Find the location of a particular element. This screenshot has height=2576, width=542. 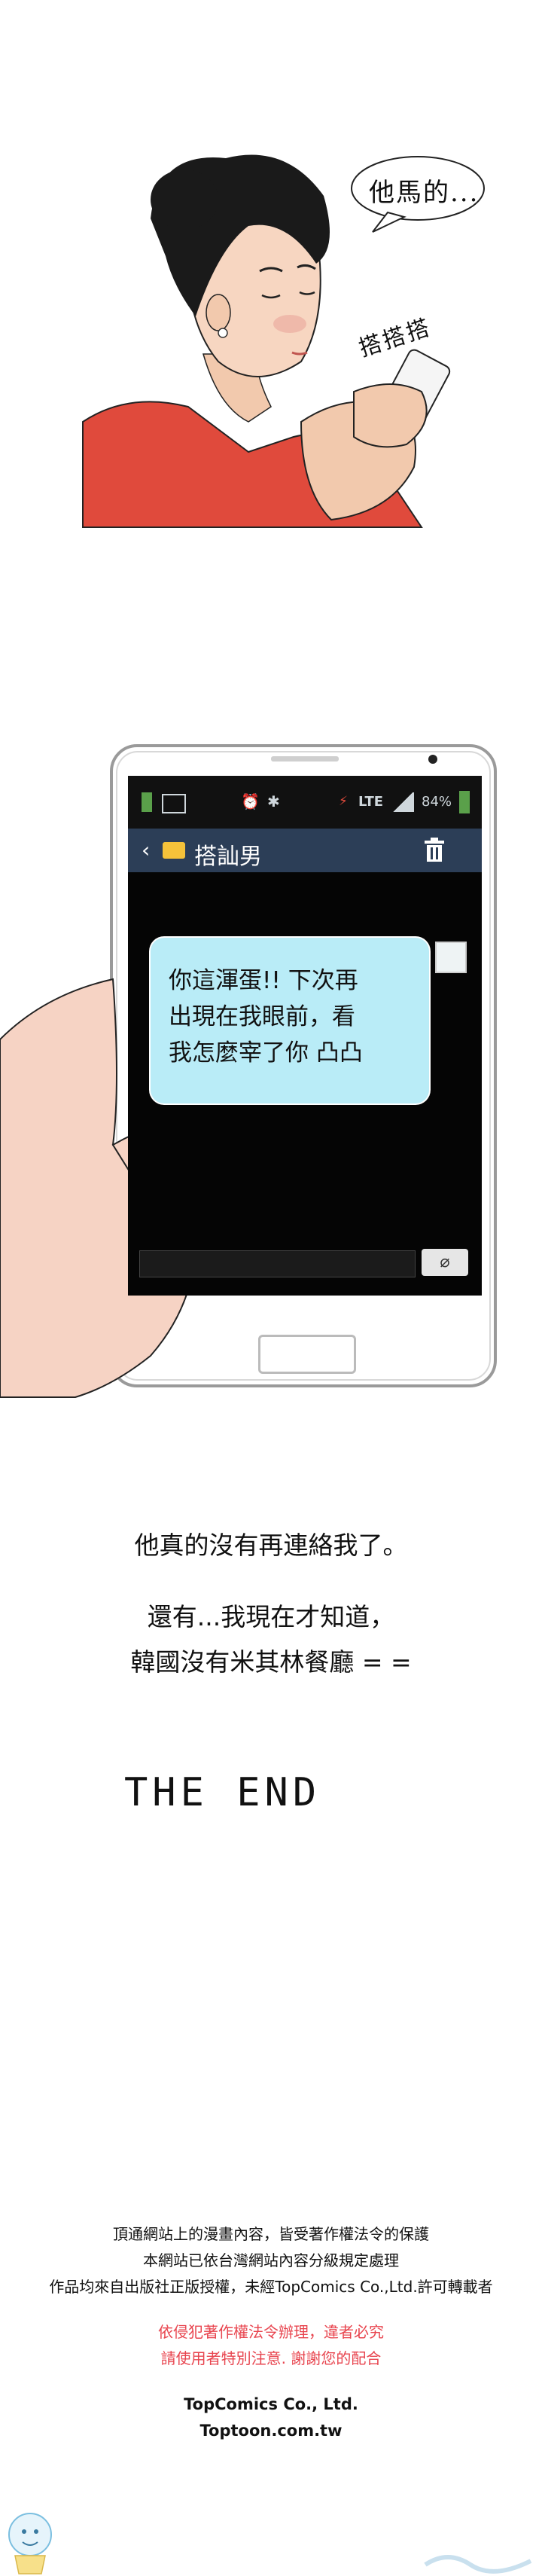

alarm-icon: ⏰ is located at coordinates (250, 801).